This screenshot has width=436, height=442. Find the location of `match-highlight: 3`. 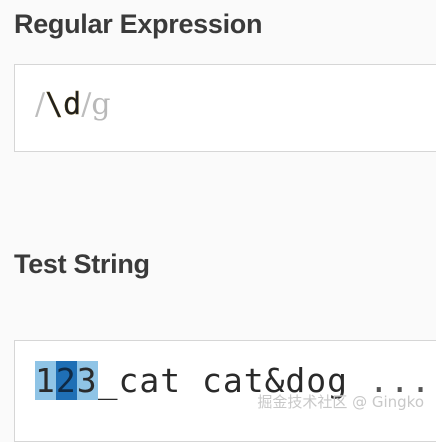

match-highlight: 3 is located at coordinates (87, 380).